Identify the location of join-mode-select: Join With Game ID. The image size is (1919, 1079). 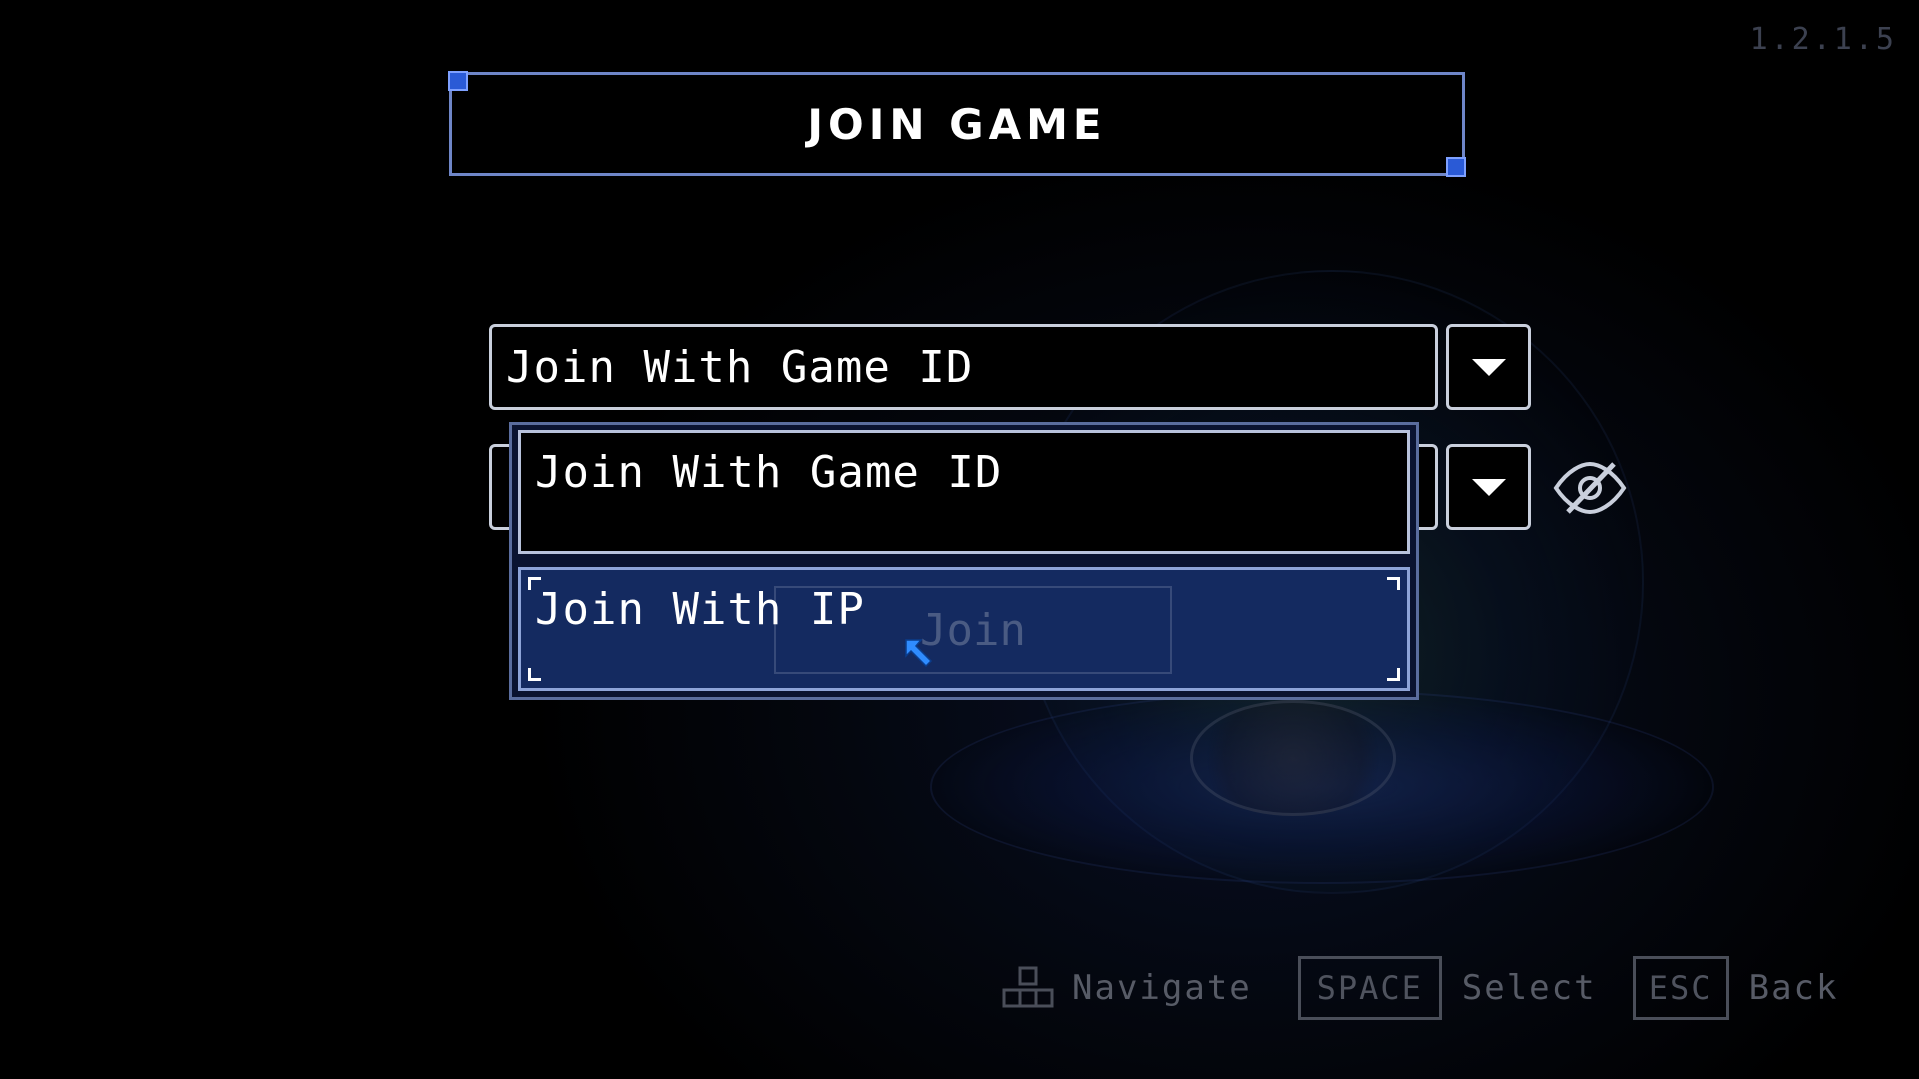
(963, 367).